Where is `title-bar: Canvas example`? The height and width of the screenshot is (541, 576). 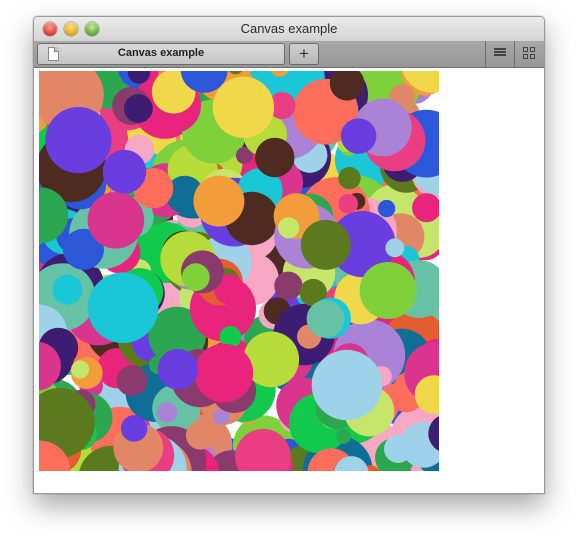 title-bar: Canvas example is located at coordinates (289, 29).